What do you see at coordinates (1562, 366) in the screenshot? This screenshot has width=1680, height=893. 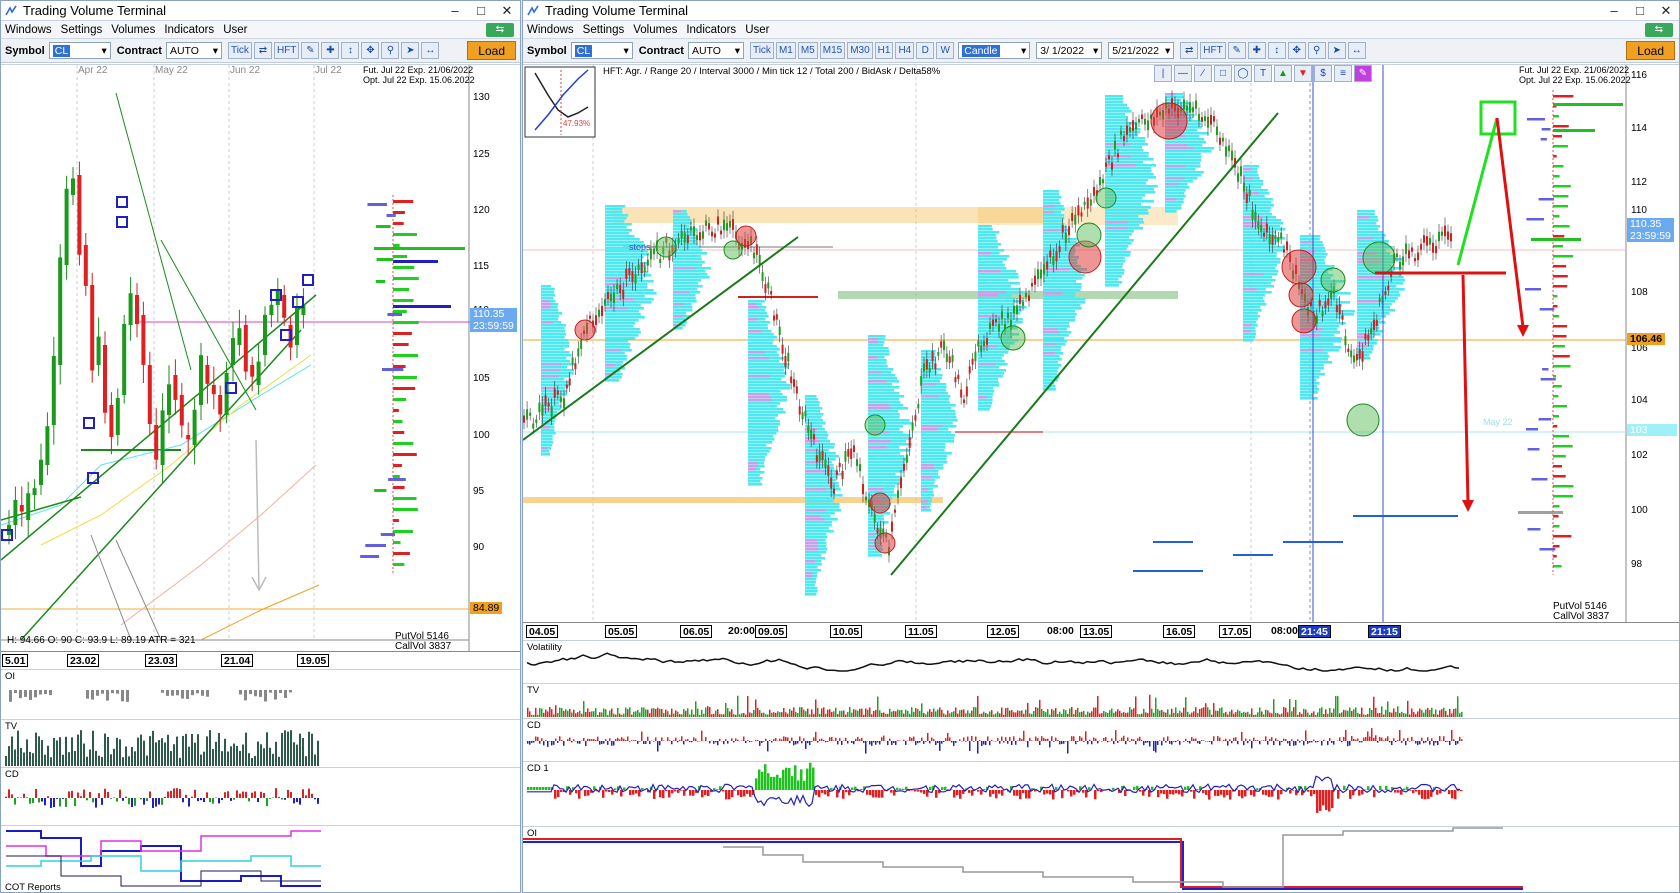 I see `option-bar` at bounding box center [1562, 366].